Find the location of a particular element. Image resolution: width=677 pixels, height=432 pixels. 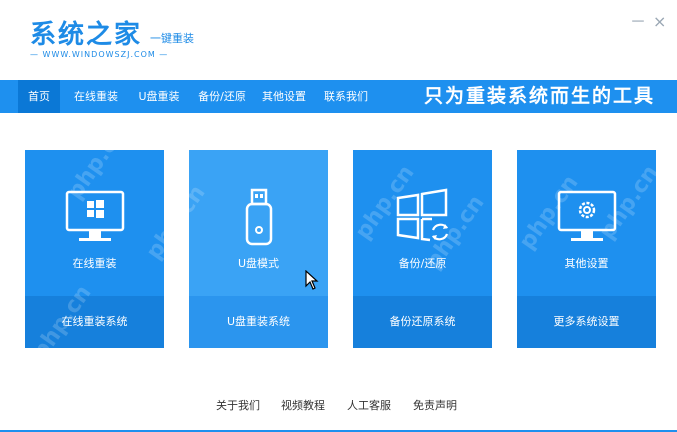

card-title: U盘模式 is located at coordinates (258, 263).